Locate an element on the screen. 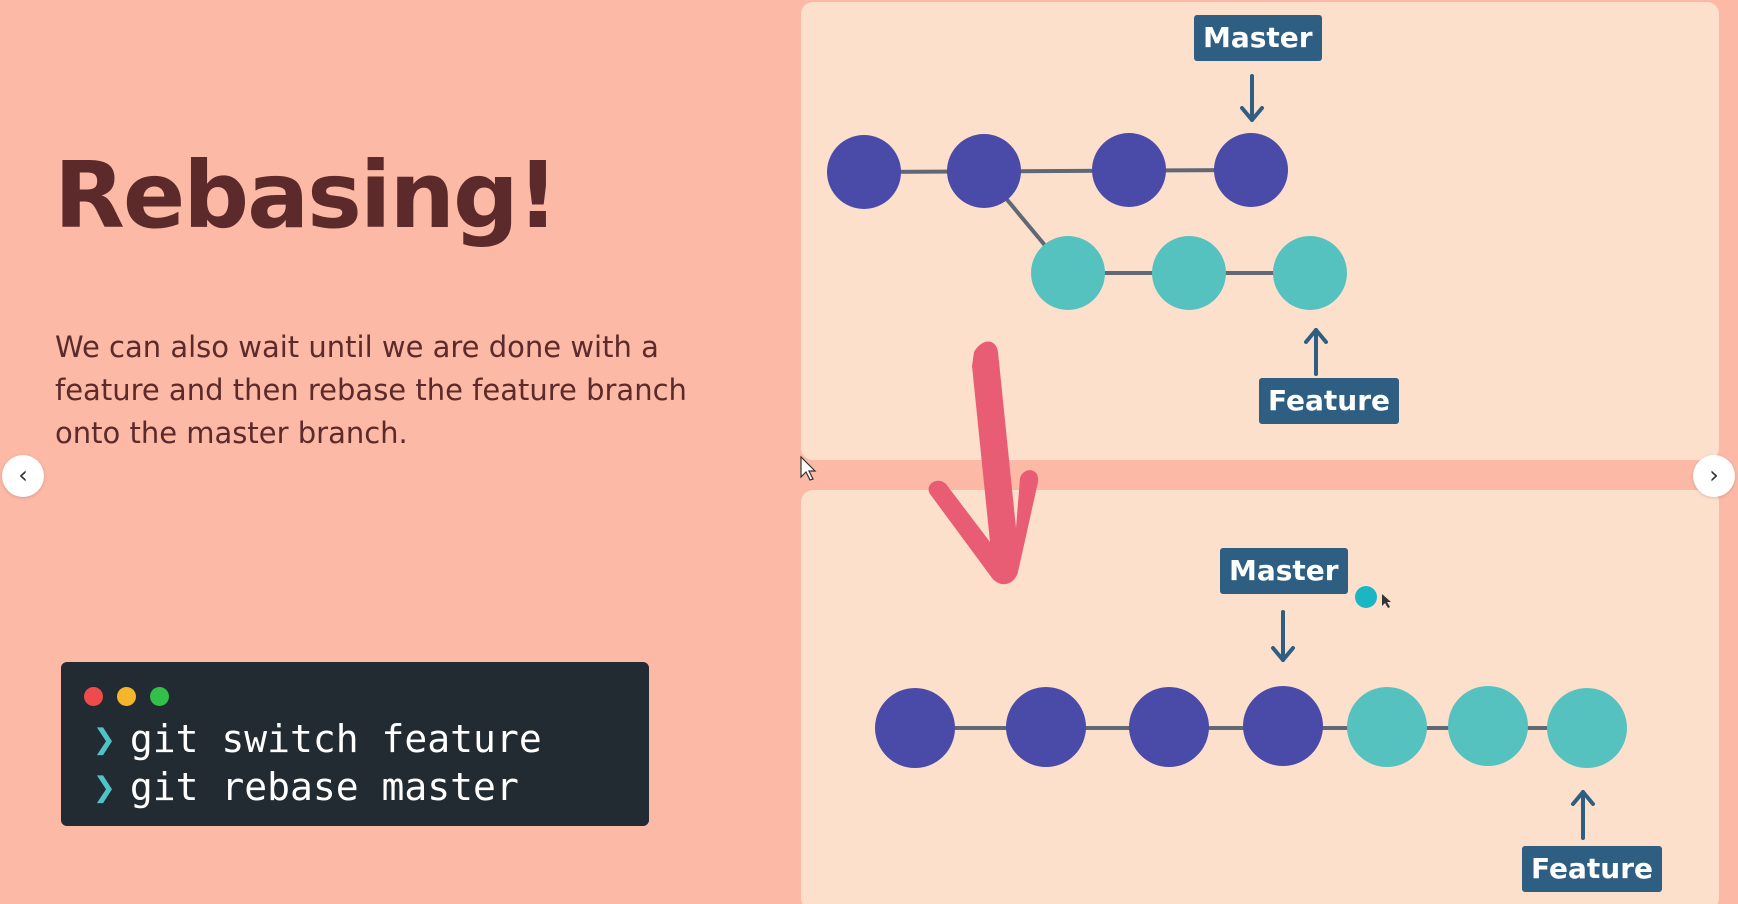 The image size is (1738, 904). mouse-cursor-icon is located at coordinates (808, 468).